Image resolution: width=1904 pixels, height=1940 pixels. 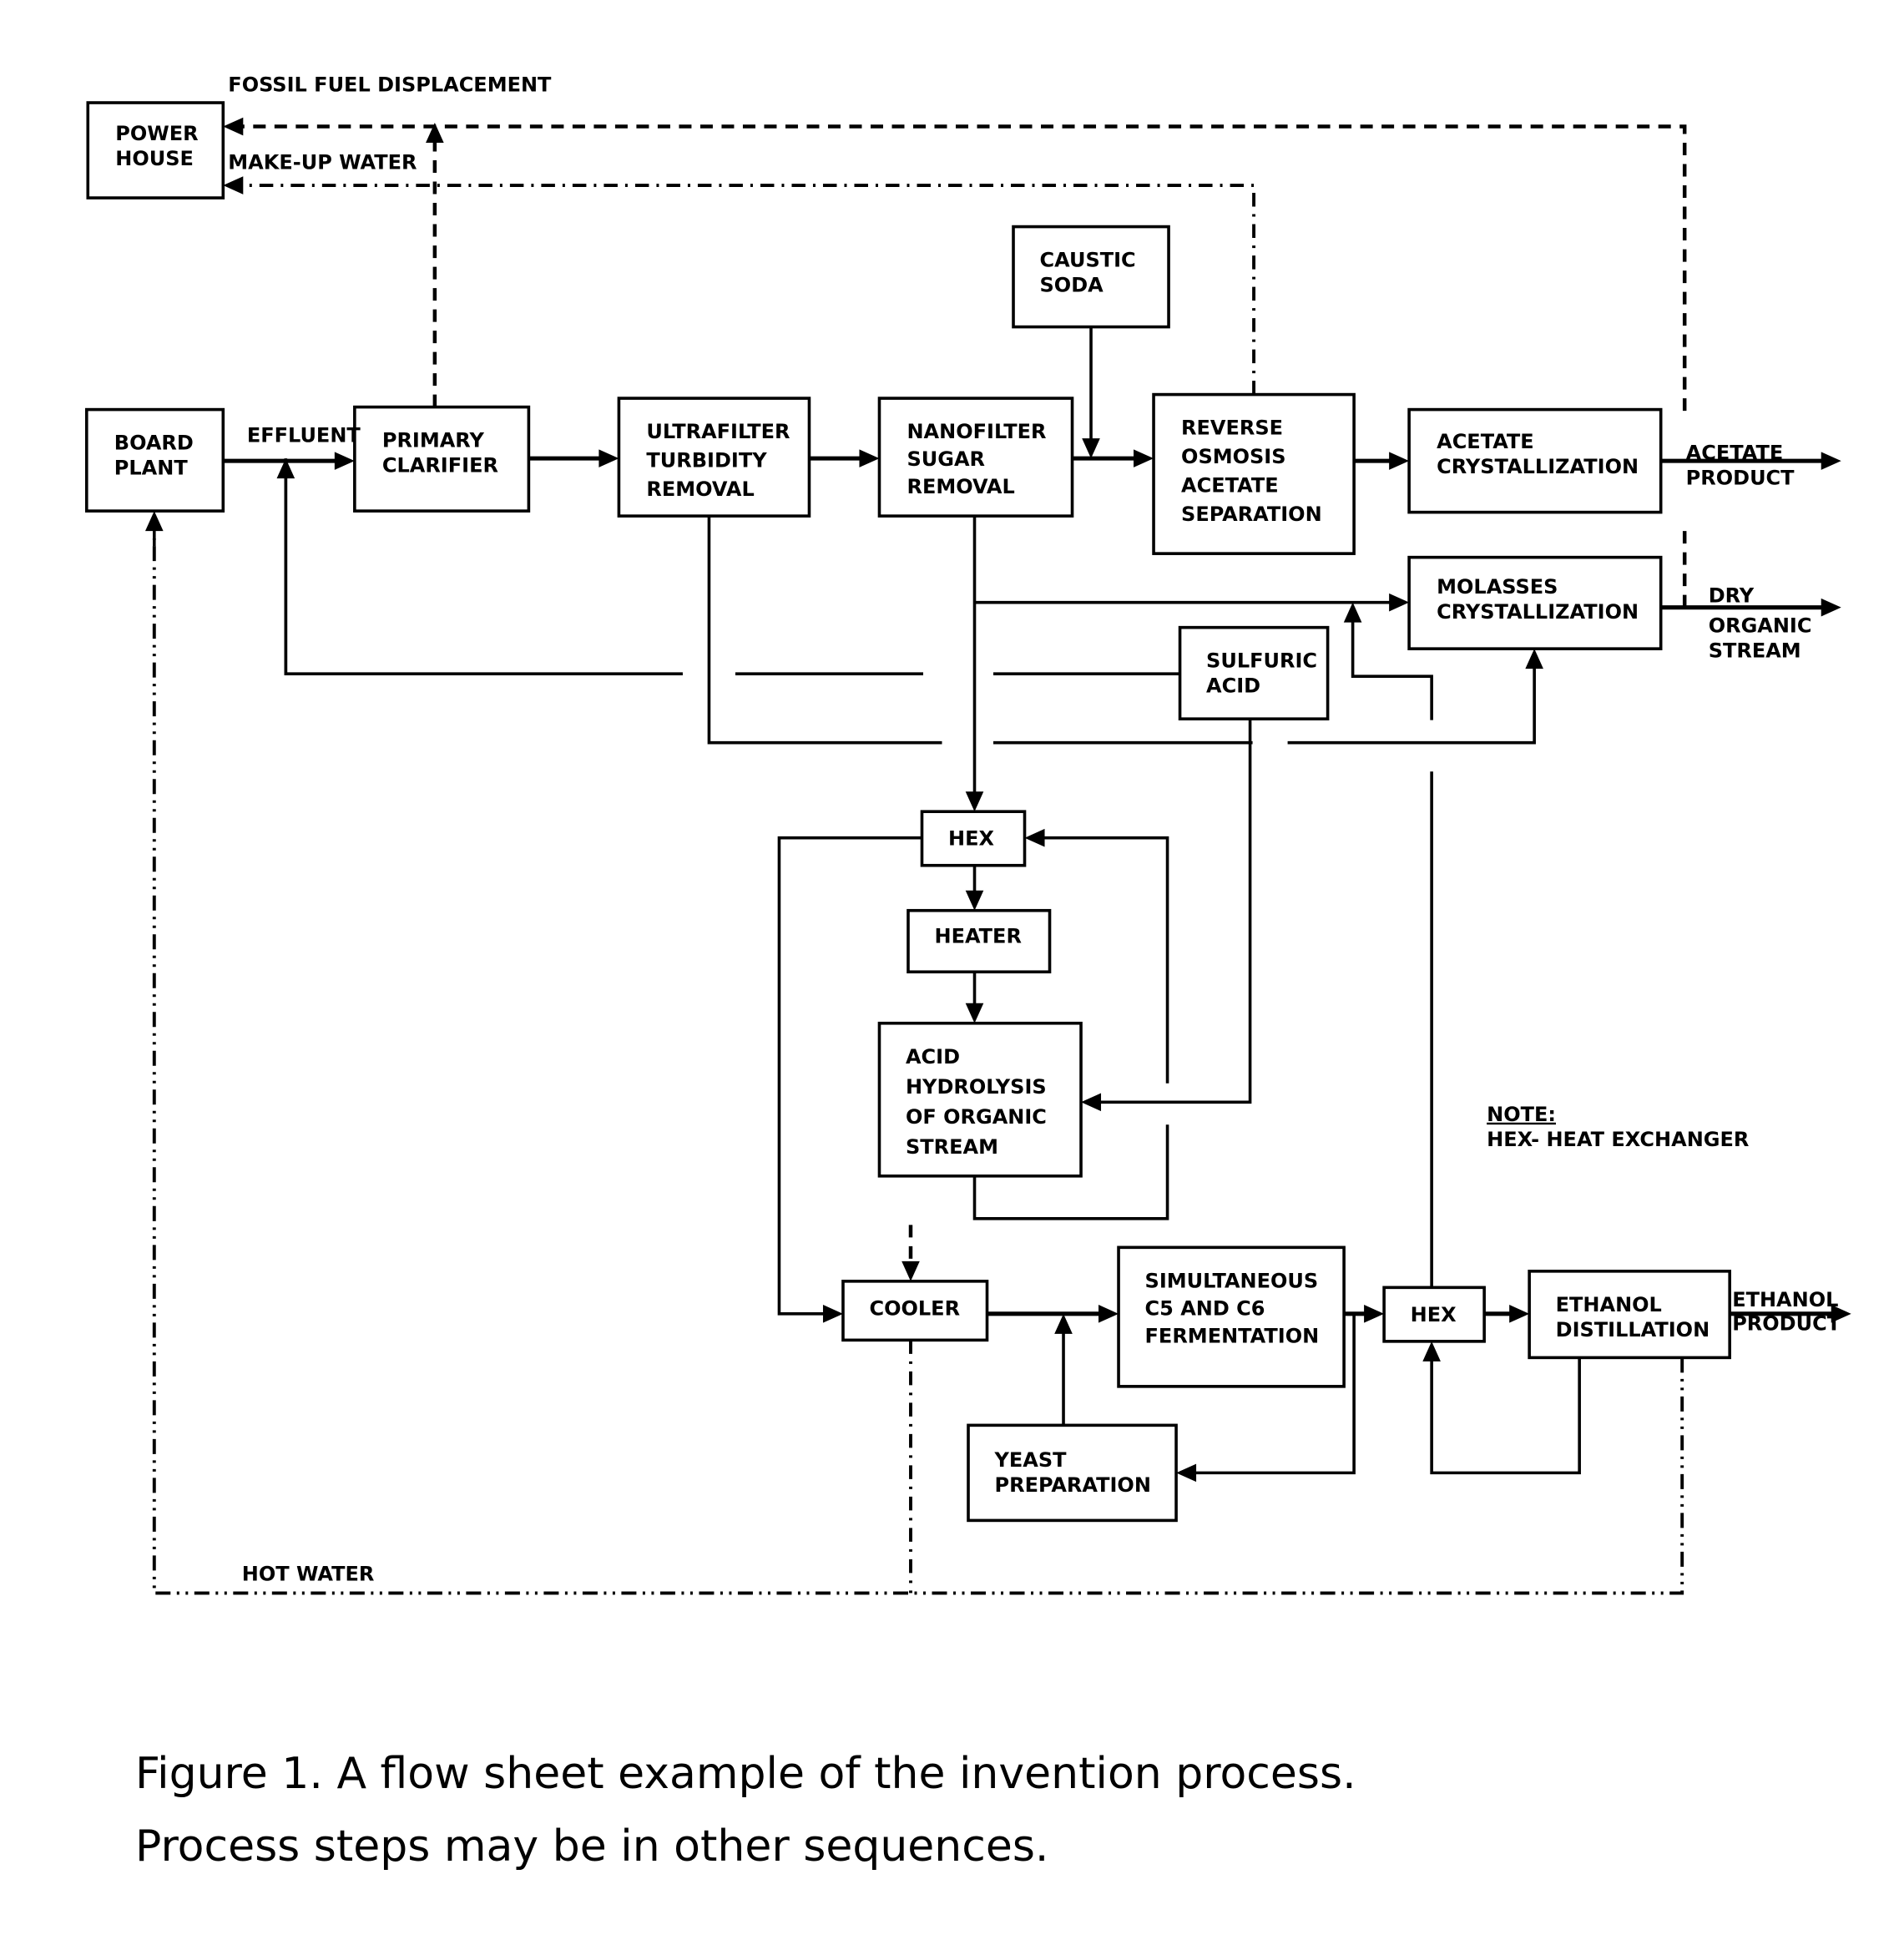 I want to click on unit-primary-clarifier: PRIMARYCLARIFIER, so click(x=442, y=459).